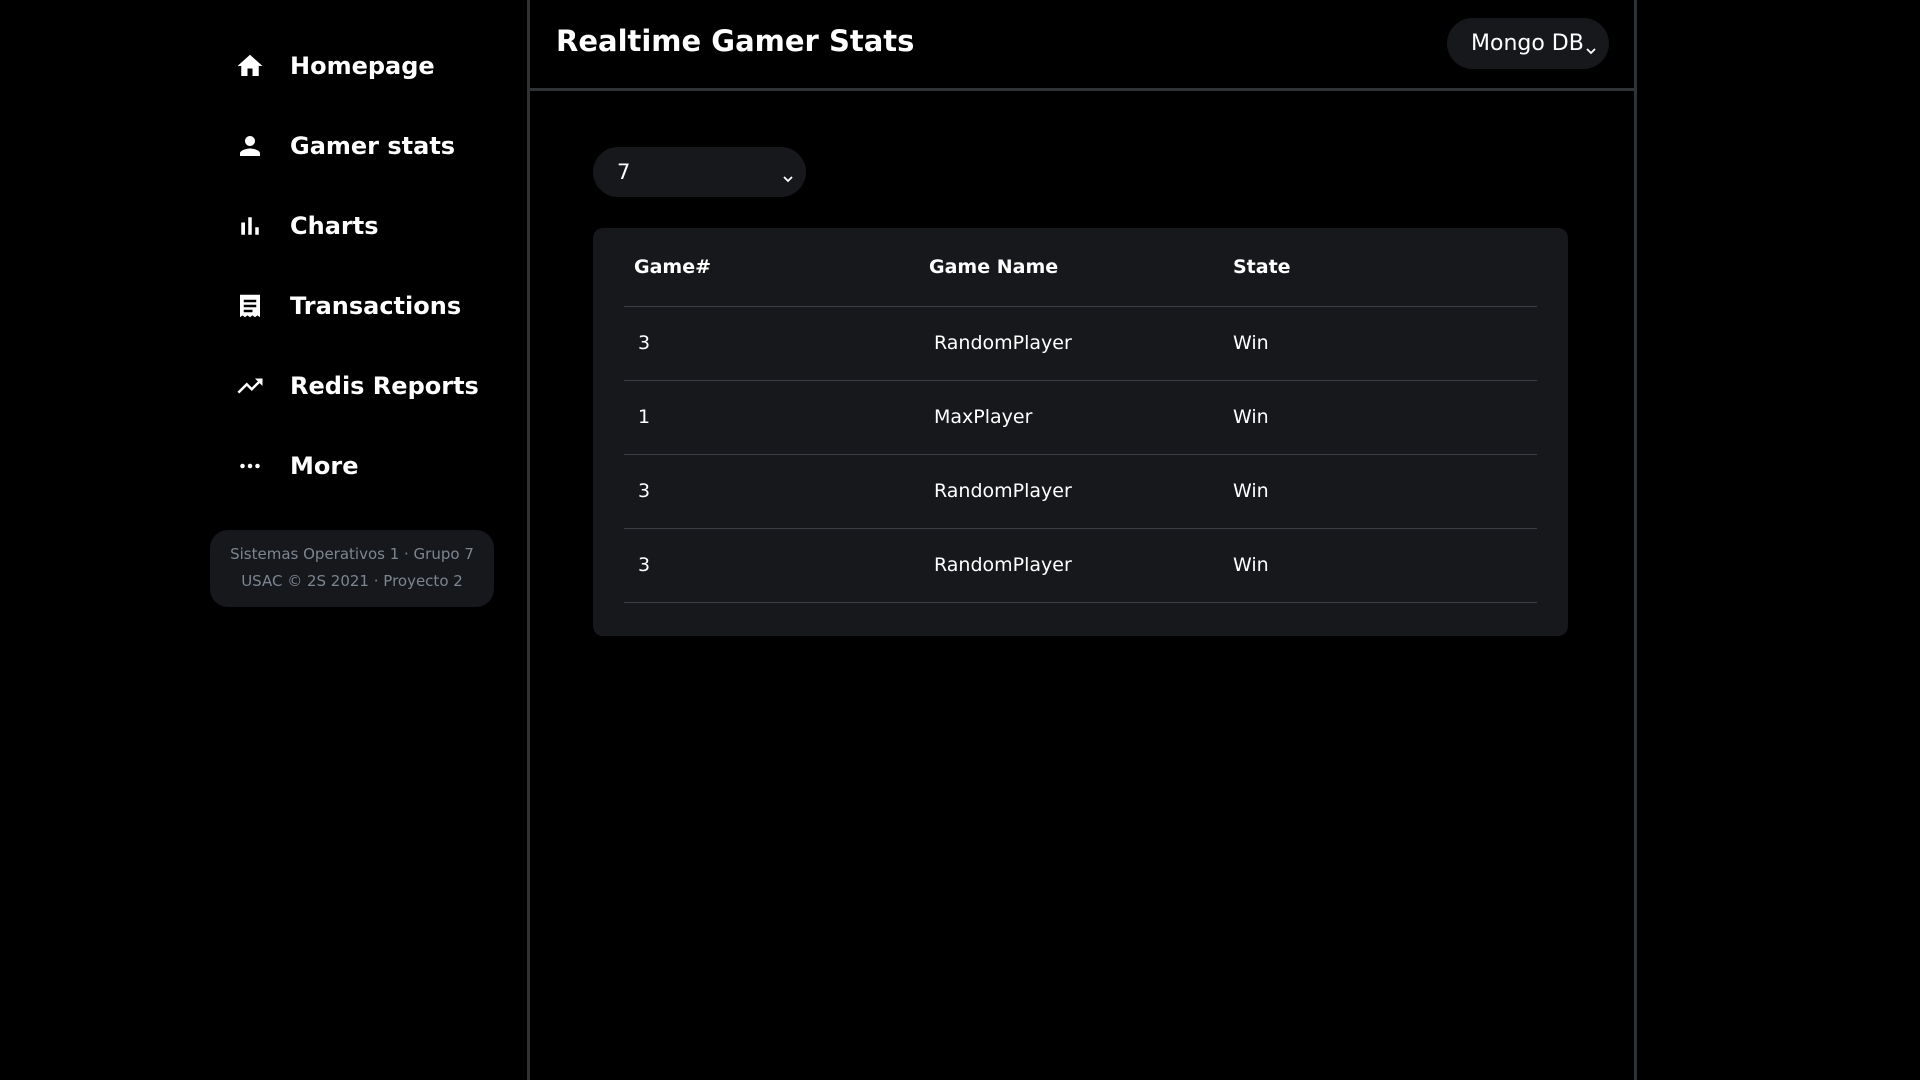 Image resolution: width=1920 pixels, height=1080 pixels. What do you see at coordinates (373, 146) in the screenshot?
I see `sidebar-item-label: Gamer stats` at bounding box center [373, 146].